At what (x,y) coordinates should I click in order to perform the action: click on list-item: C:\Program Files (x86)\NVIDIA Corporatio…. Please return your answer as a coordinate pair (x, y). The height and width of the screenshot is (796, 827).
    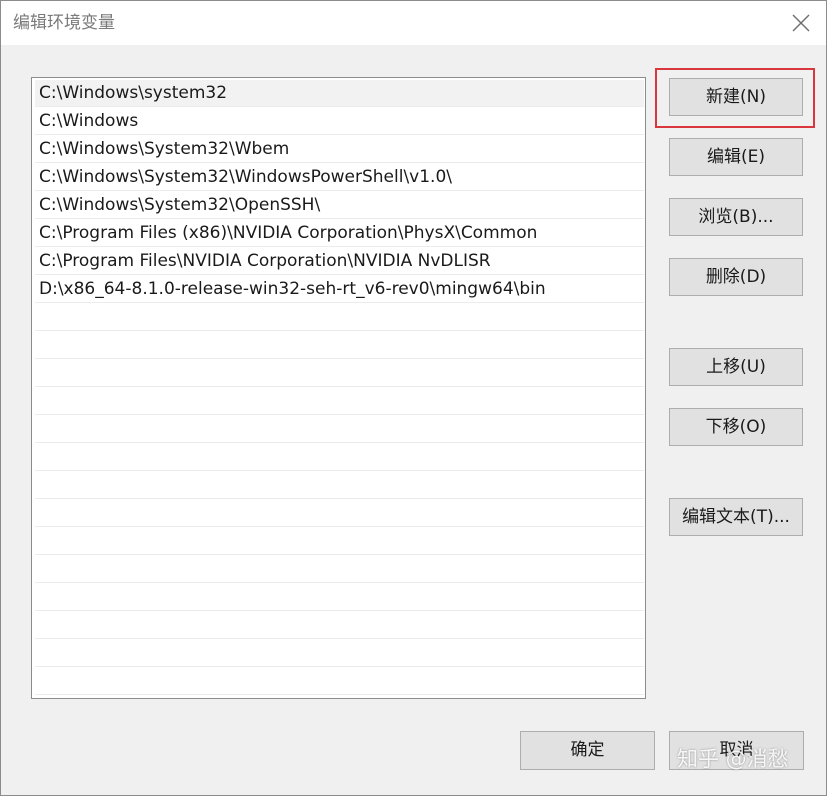
    Looking at the image, I should click on (339, 233).